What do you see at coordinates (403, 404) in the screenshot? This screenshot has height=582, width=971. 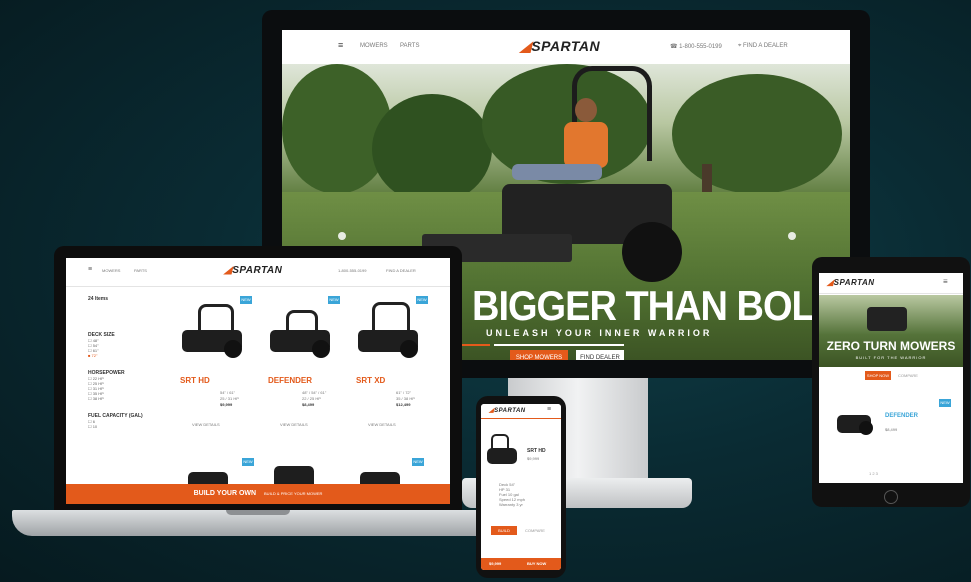 I see `product-price: $12,499` at bounding box center [403, 404].